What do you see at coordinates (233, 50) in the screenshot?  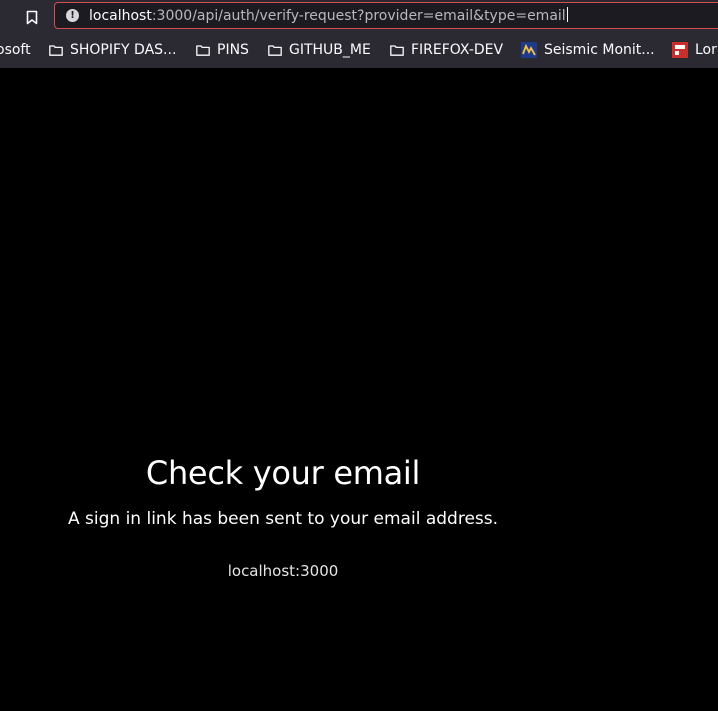 I see `bookmark-label: PINS` at bounding box center [233, 50].